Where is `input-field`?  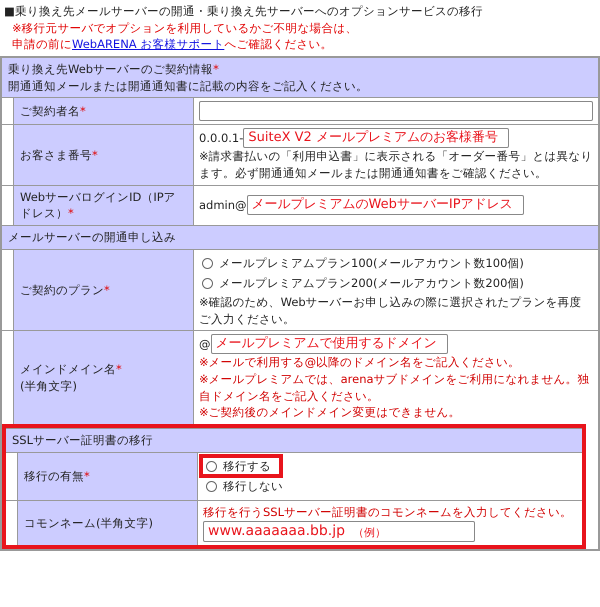 input-field is located at coordinates (396, 111).